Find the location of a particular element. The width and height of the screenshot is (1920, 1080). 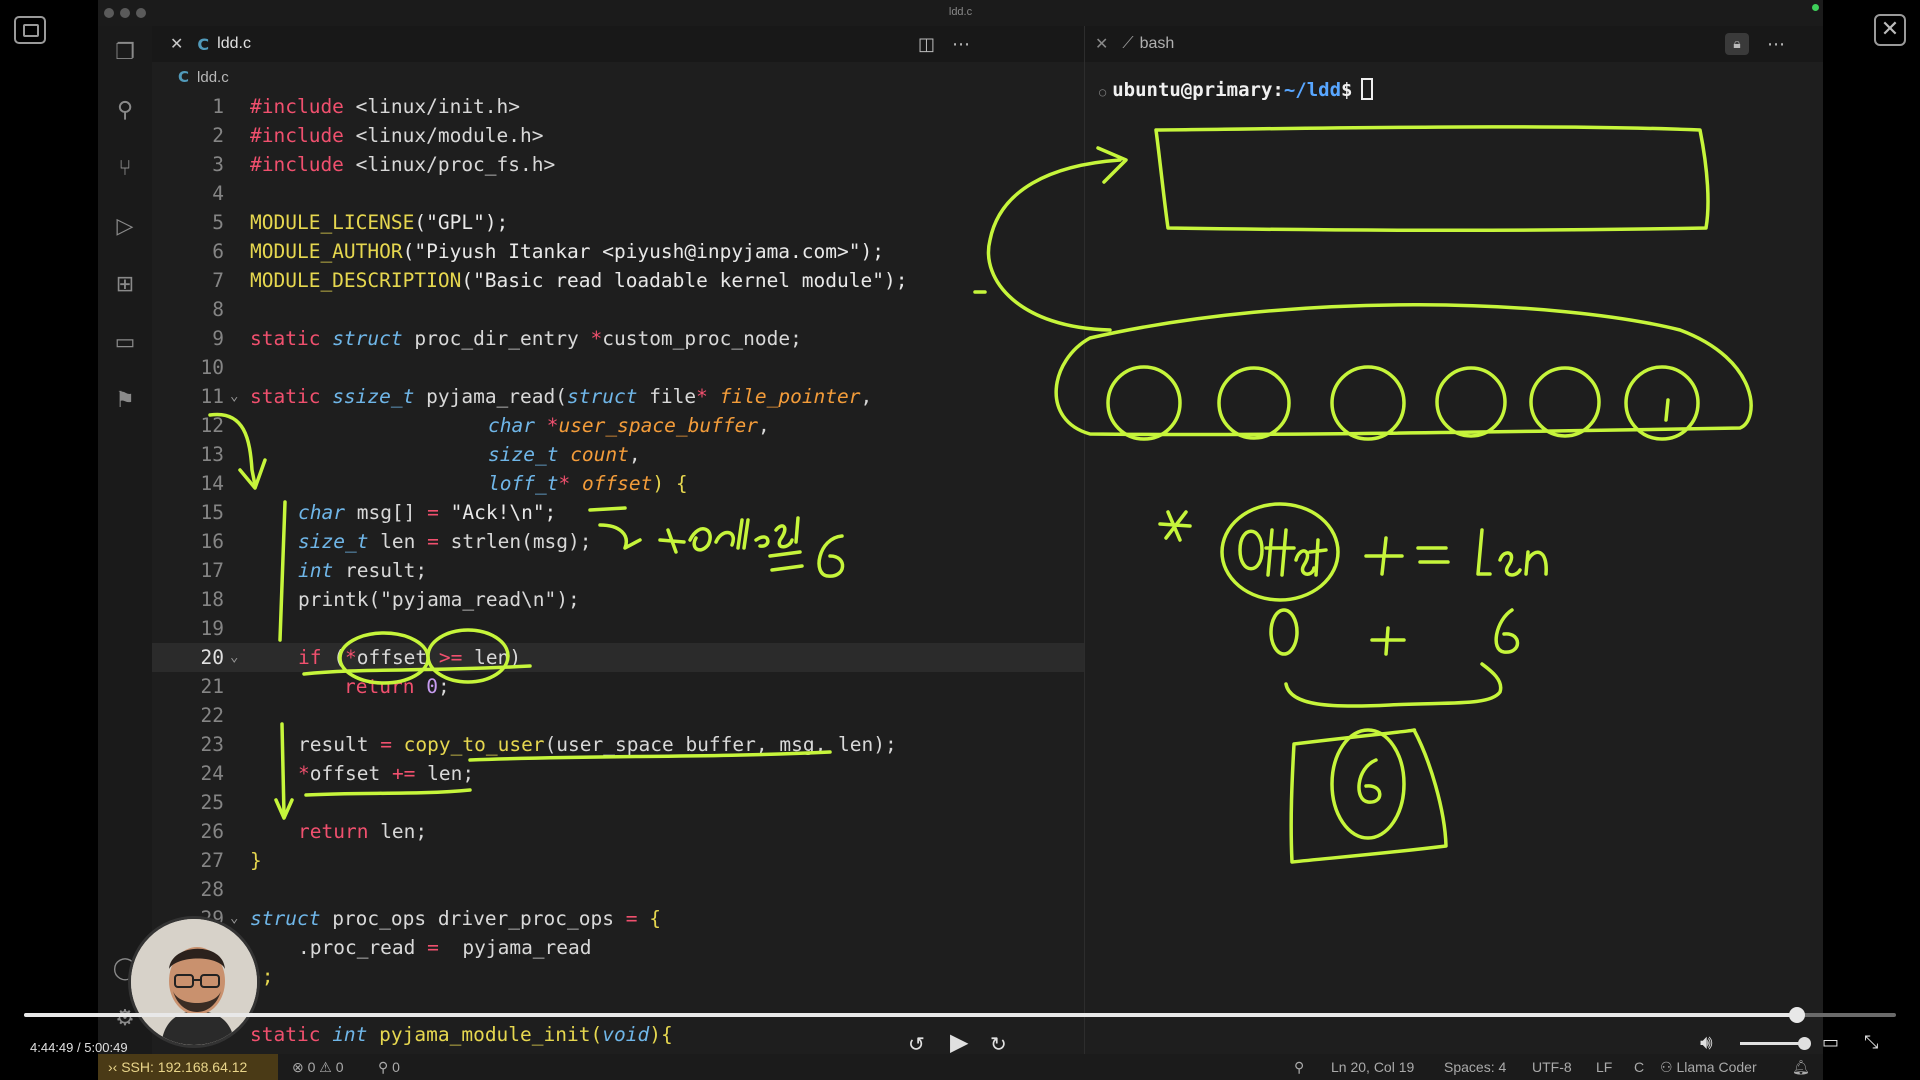

volume-icon: 🔊︎ is located at coordinates (1706, 1042).